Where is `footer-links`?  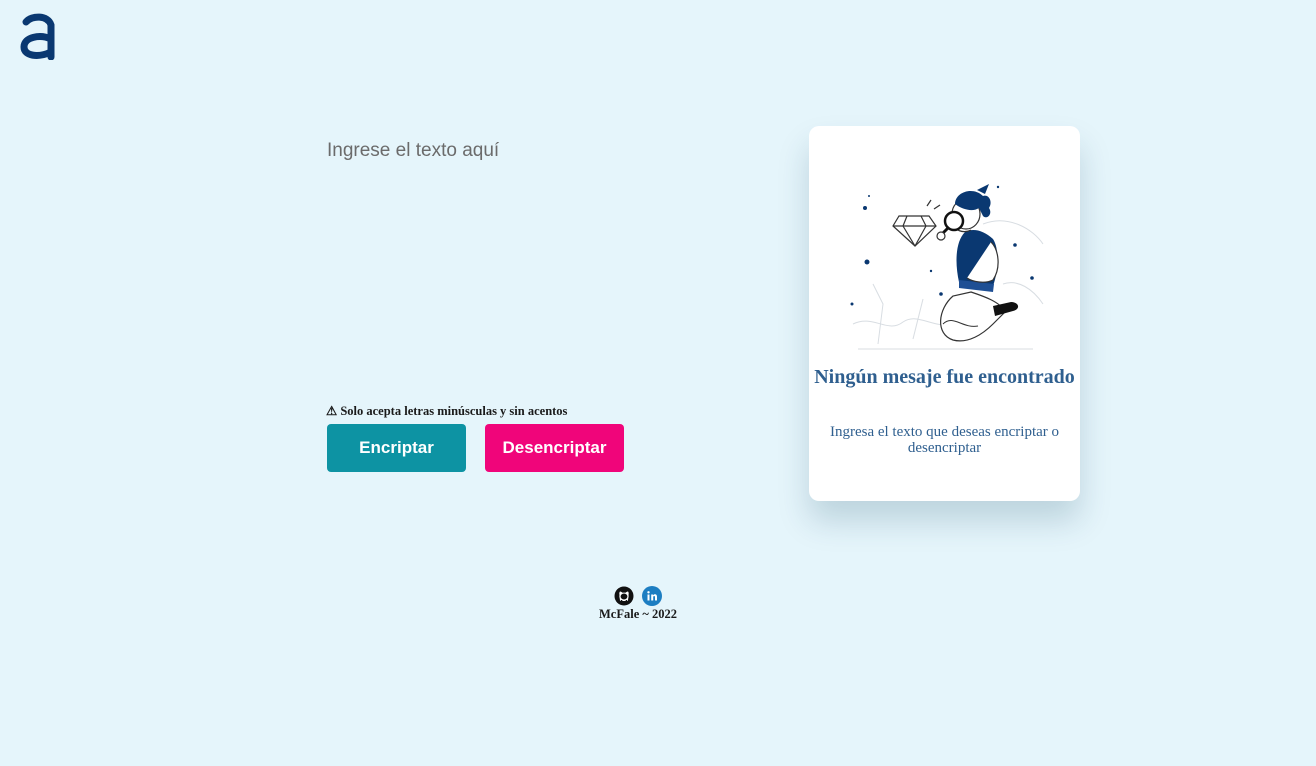
footer-links is located at coordinates (638, 596).